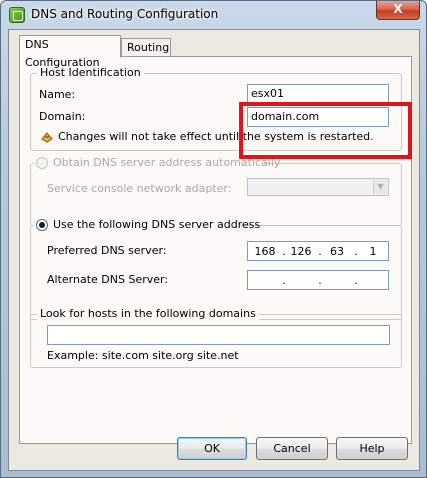  I want to click on search-domains-example: Example: site.com site.org site.net, so click(143, 355).